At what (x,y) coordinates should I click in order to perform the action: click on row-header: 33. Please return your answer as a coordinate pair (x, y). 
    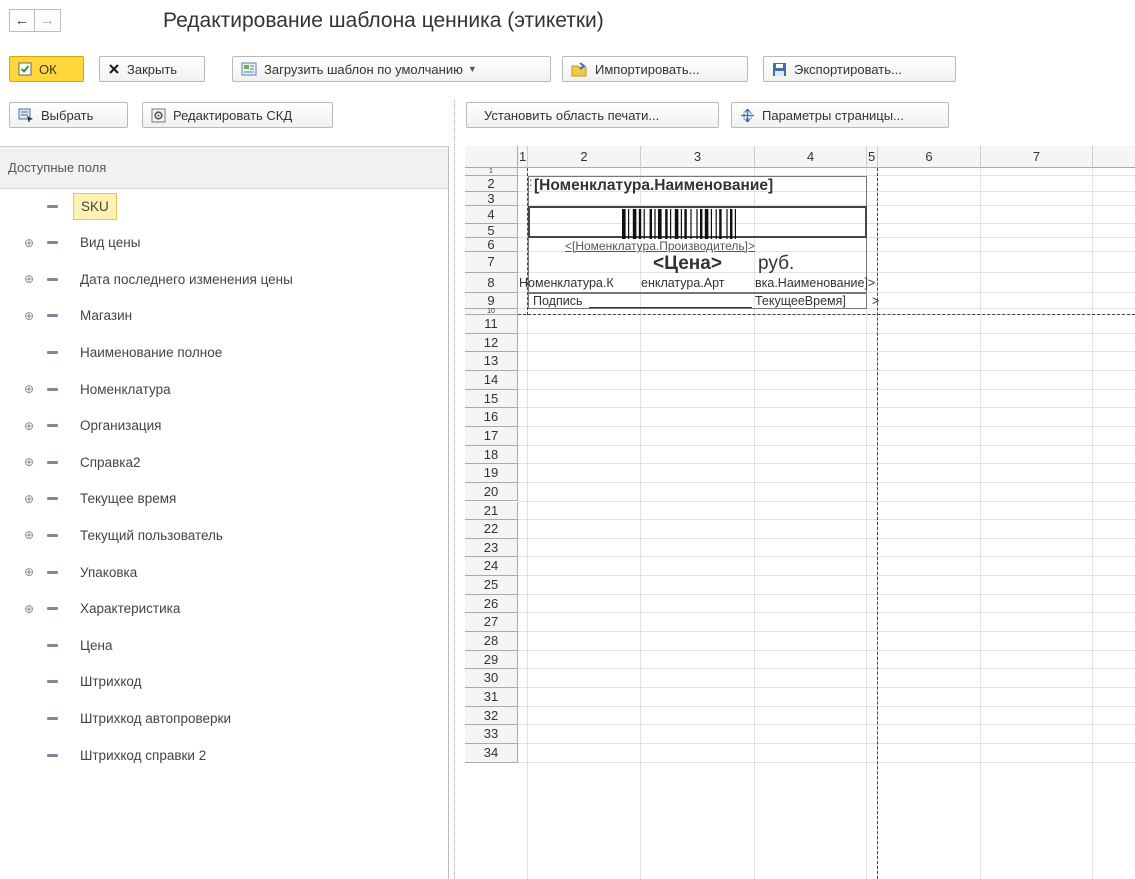
    Looking at the image, I should click on (491, 734).